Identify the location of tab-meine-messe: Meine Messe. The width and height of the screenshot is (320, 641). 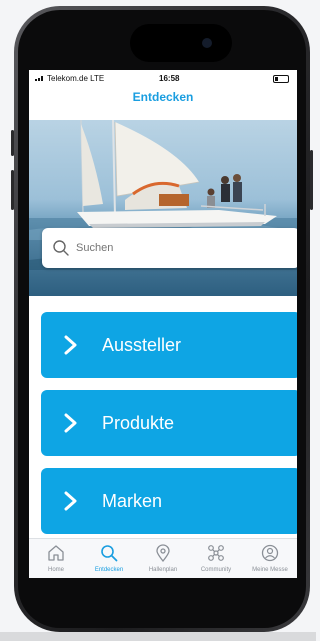
(270, 558).